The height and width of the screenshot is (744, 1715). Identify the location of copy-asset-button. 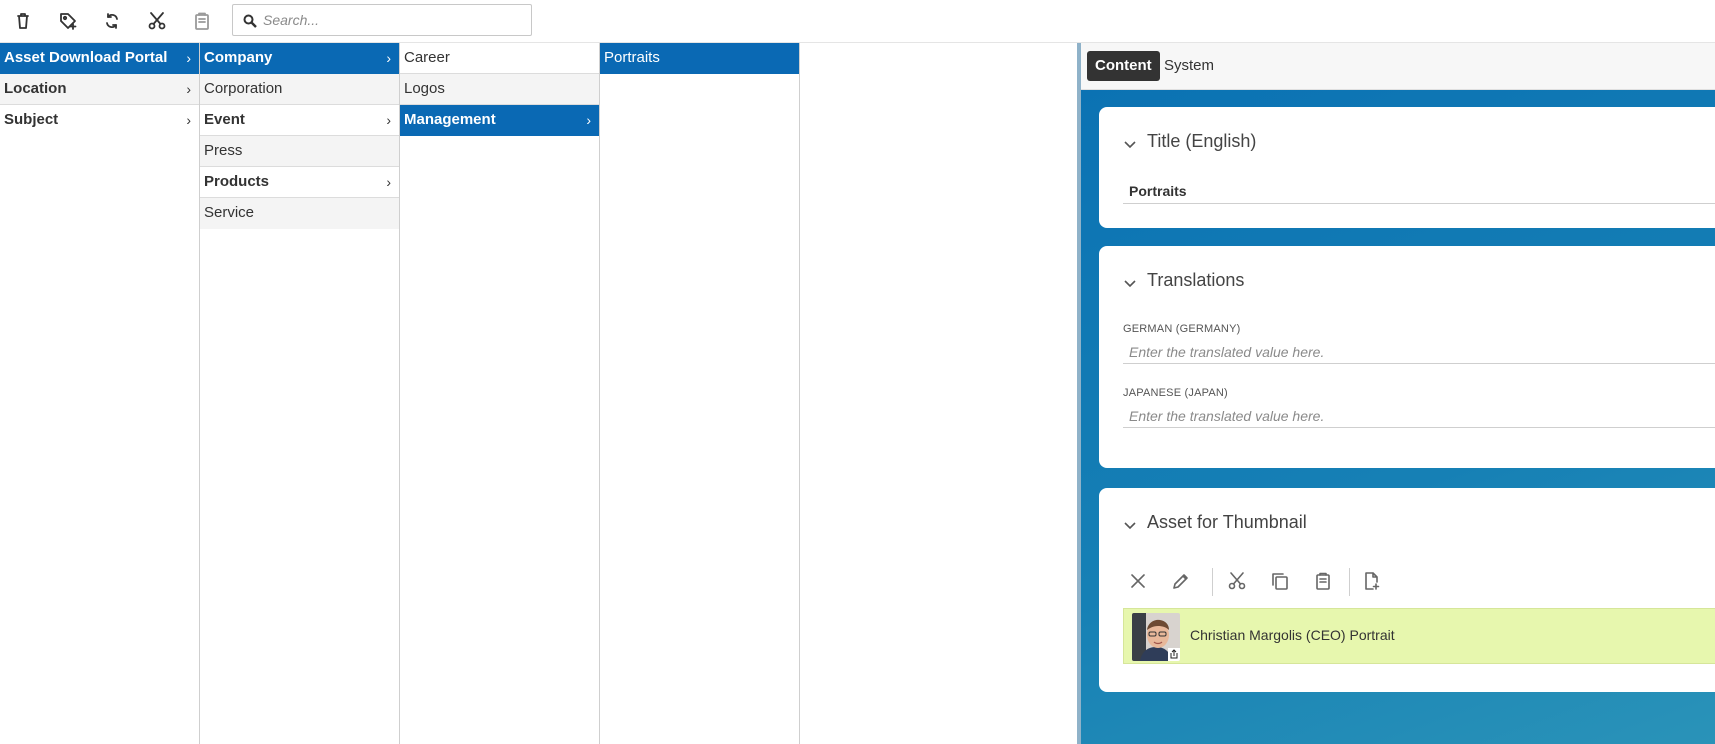
(1280, 581).